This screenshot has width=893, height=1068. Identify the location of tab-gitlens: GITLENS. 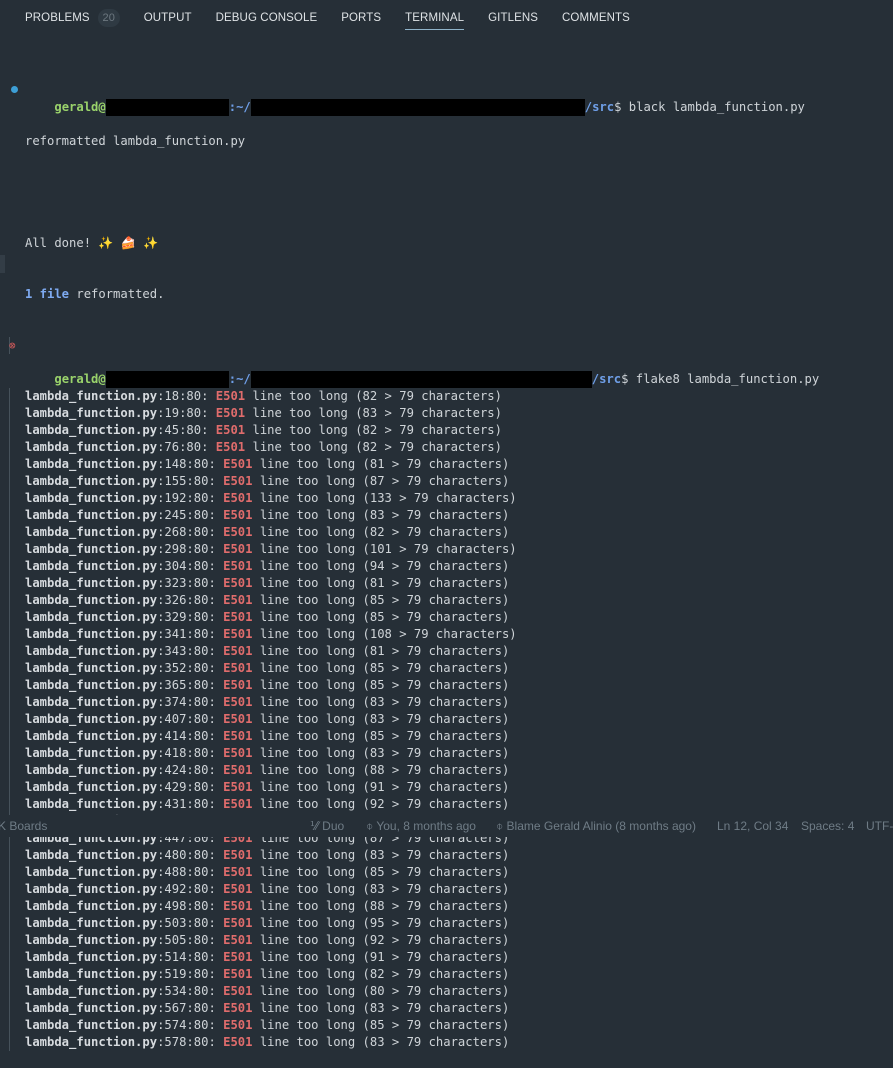
(513, 18).